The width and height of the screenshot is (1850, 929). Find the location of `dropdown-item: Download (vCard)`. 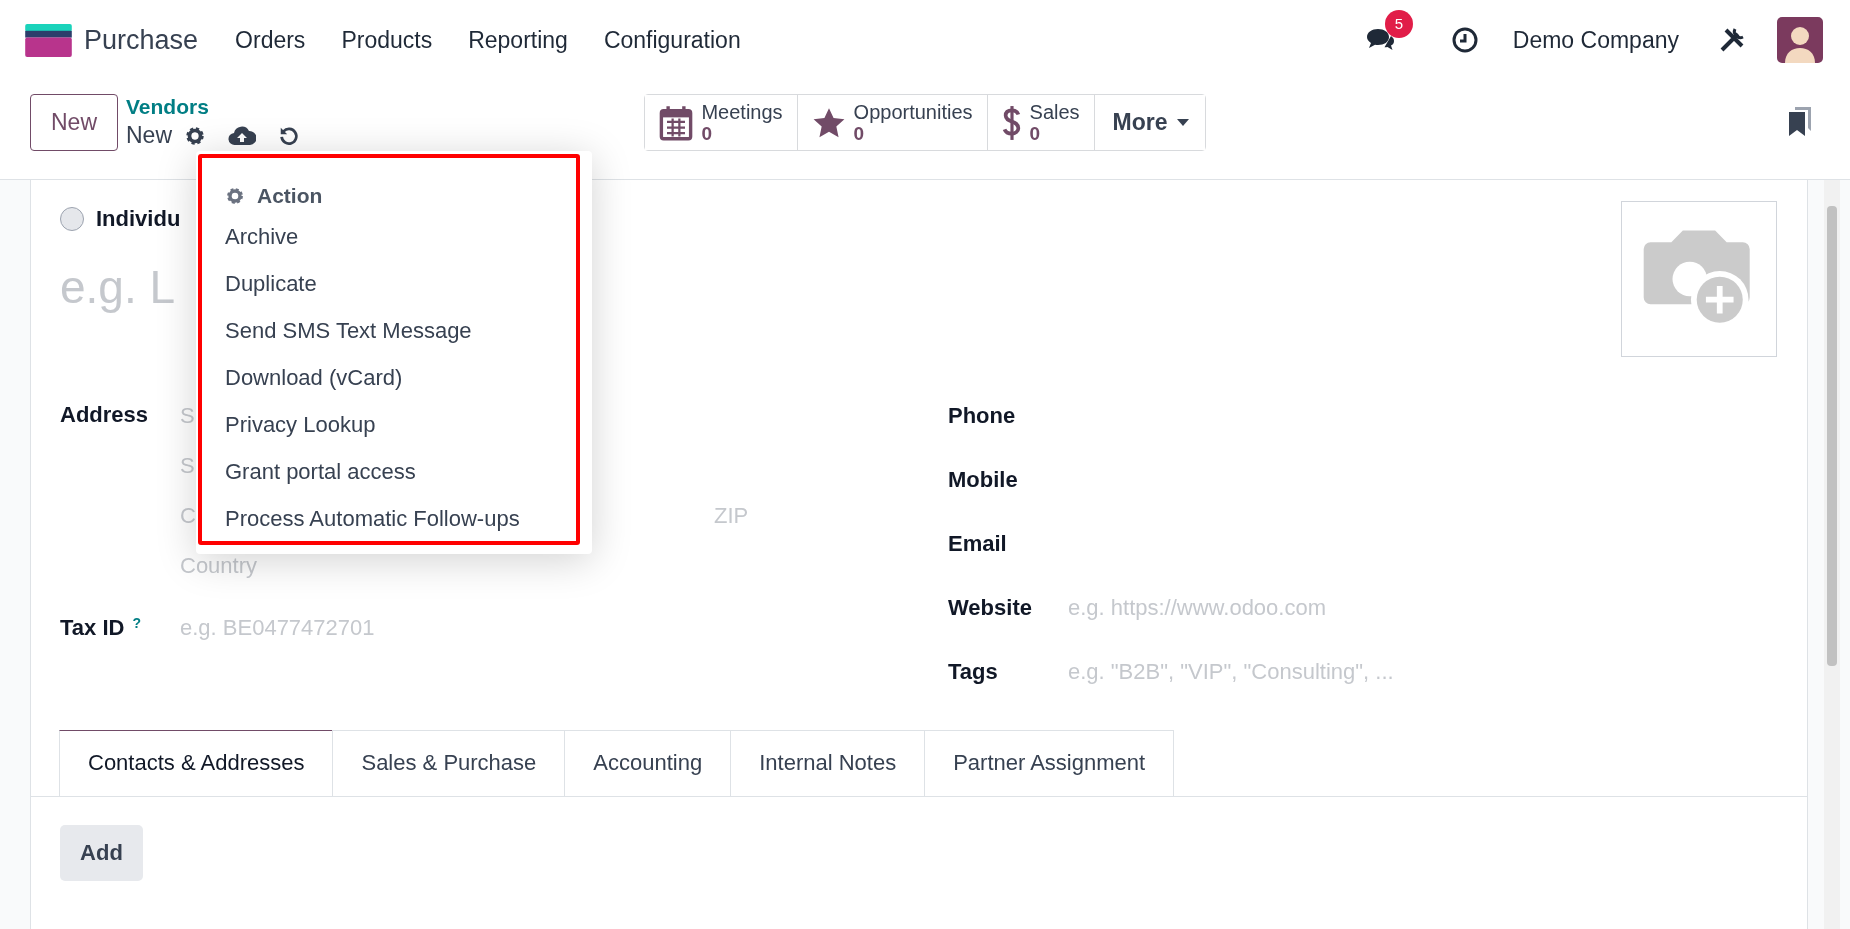

dropdown-item: Download (vCard) is located at coordinates (394, 377).